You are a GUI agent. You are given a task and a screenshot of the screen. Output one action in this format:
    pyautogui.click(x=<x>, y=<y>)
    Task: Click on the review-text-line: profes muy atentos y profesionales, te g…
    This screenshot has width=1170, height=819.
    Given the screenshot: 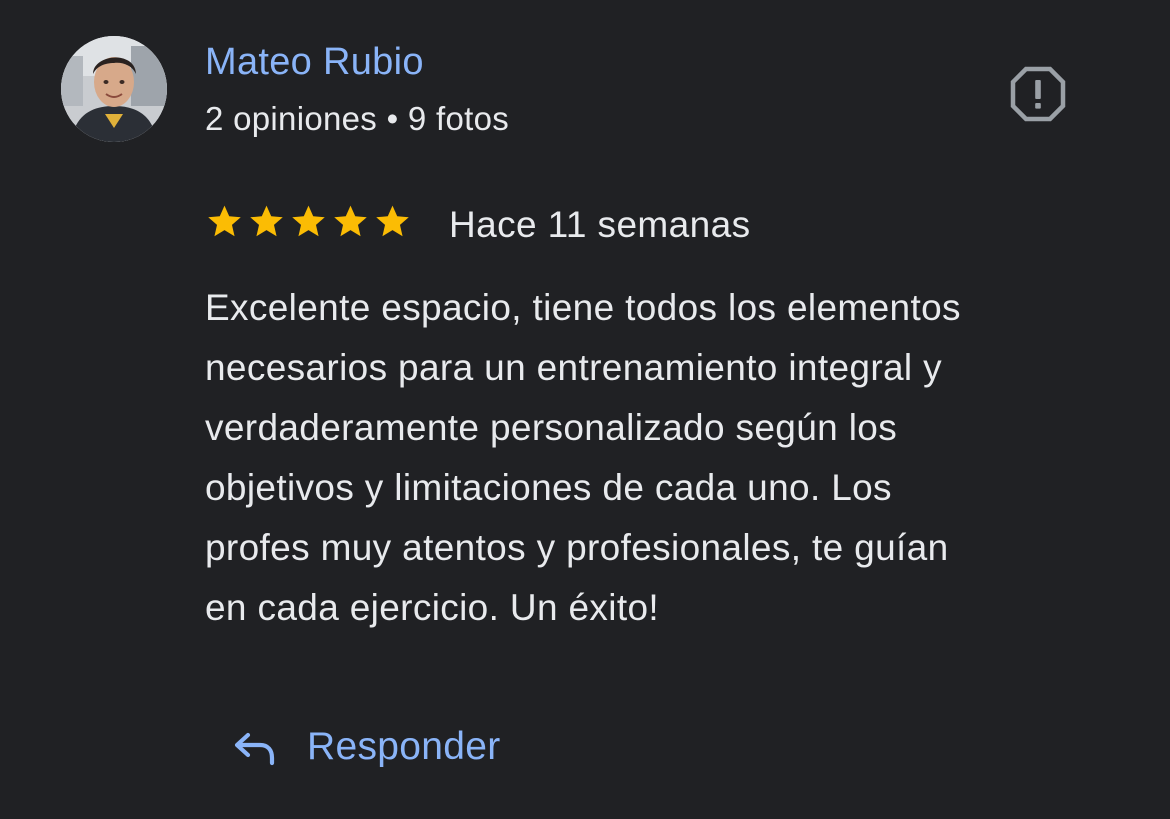 What is the action you would take?
    pyautogui.click(x=577, y=547)
    